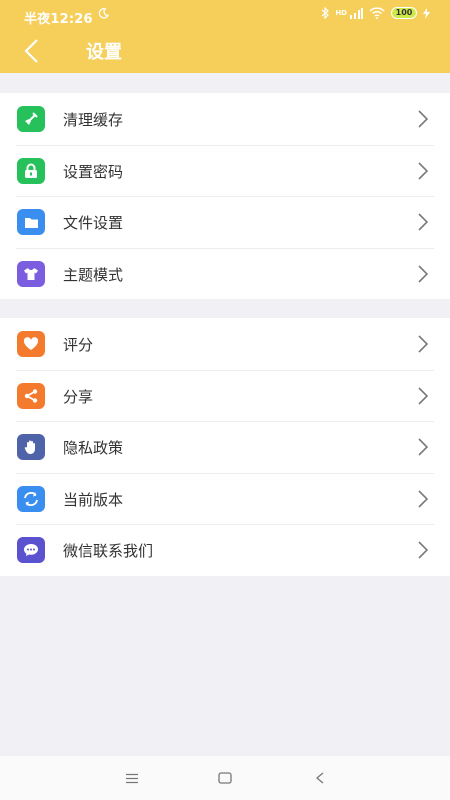 The height and width of the screenshot is (800, 450). I want to click on bluetooth-icon, so click(325, 13).